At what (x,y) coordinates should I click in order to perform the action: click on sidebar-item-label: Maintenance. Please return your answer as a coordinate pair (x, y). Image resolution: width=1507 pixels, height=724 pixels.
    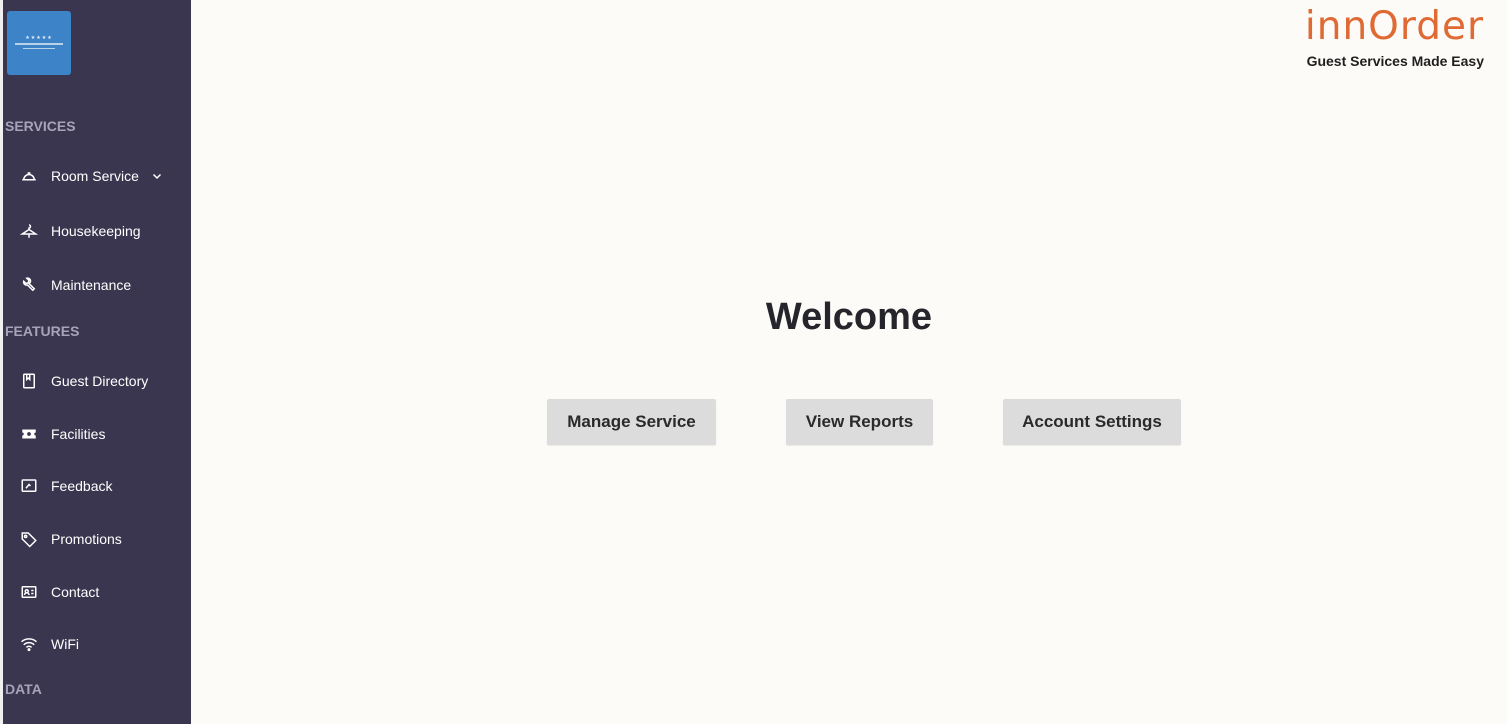
    Looking at the image, I should click on (91, 285).